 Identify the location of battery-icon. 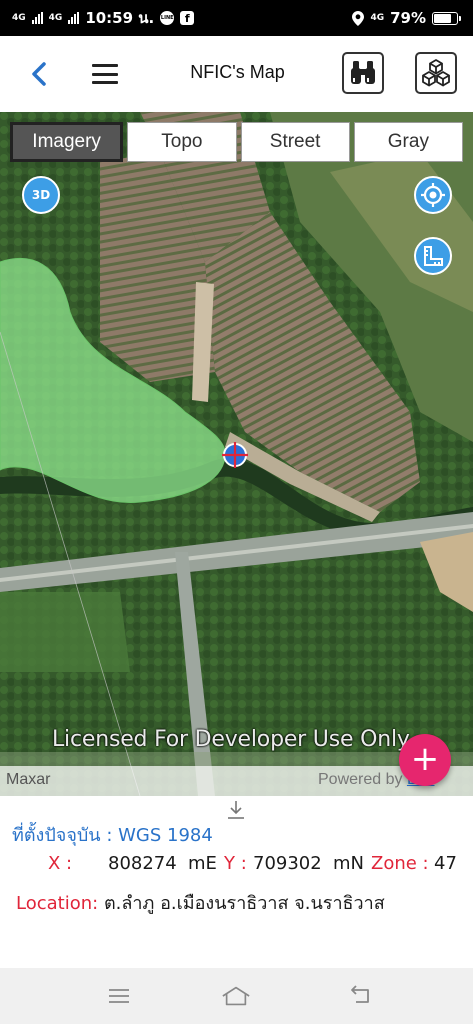
(446, 18).